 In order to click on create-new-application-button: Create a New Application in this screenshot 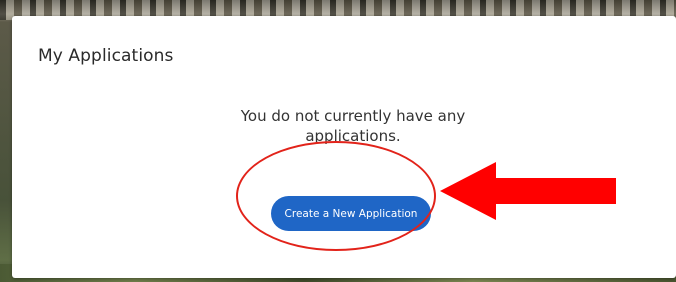, I will do `click(351, 213)`.